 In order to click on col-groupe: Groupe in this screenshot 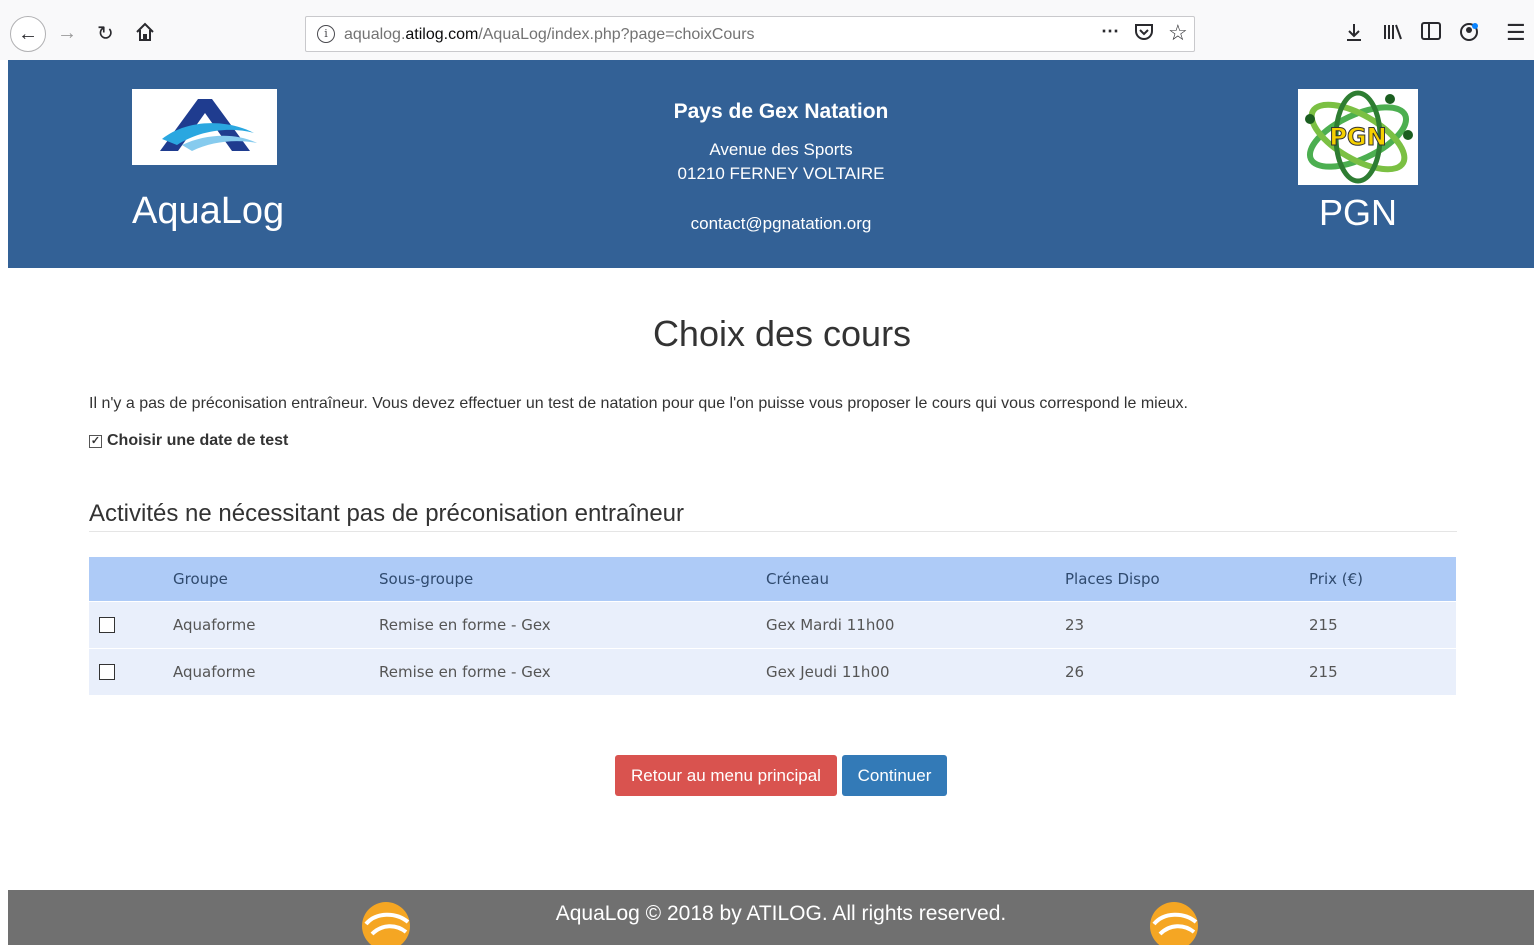, I will do `click(200, 579)`.